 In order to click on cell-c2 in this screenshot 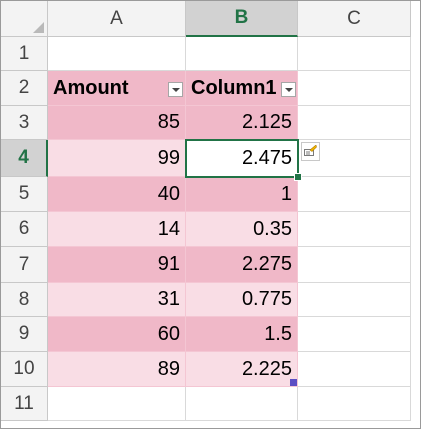, I will do `click(354, 88)`.